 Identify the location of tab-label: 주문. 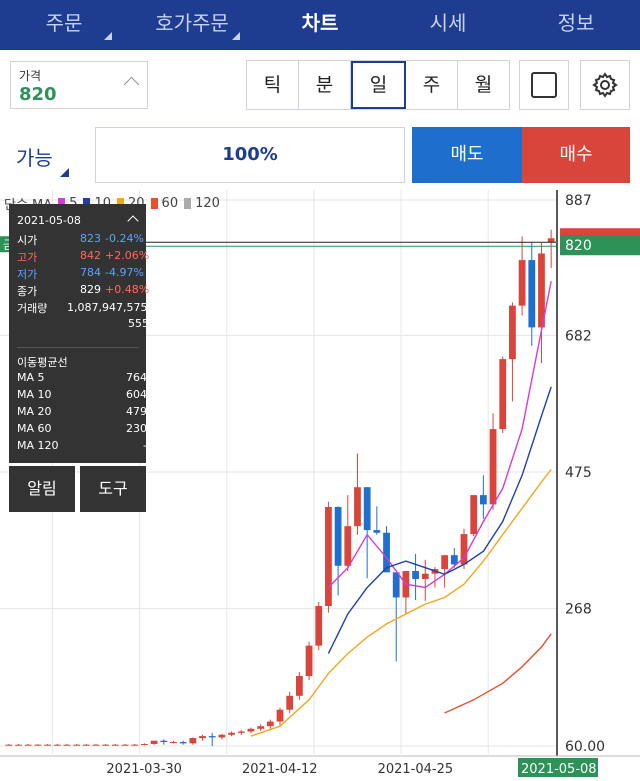
(64, 23).